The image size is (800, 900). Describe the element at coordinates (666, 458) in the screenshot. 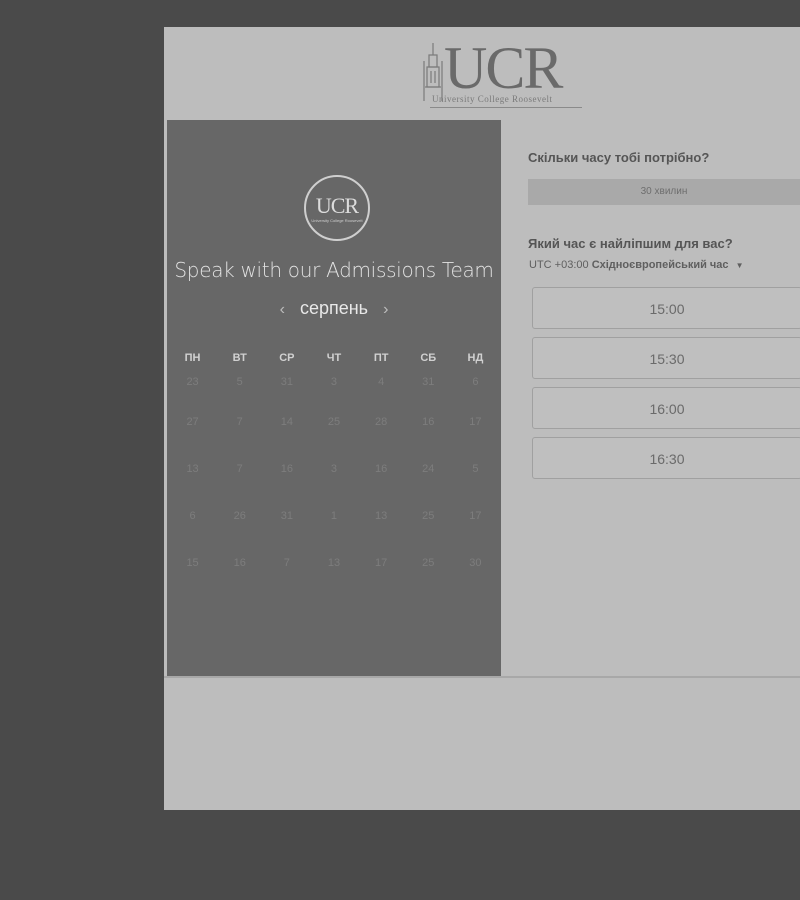

I see `time-slot-button: 16:30` at that location.